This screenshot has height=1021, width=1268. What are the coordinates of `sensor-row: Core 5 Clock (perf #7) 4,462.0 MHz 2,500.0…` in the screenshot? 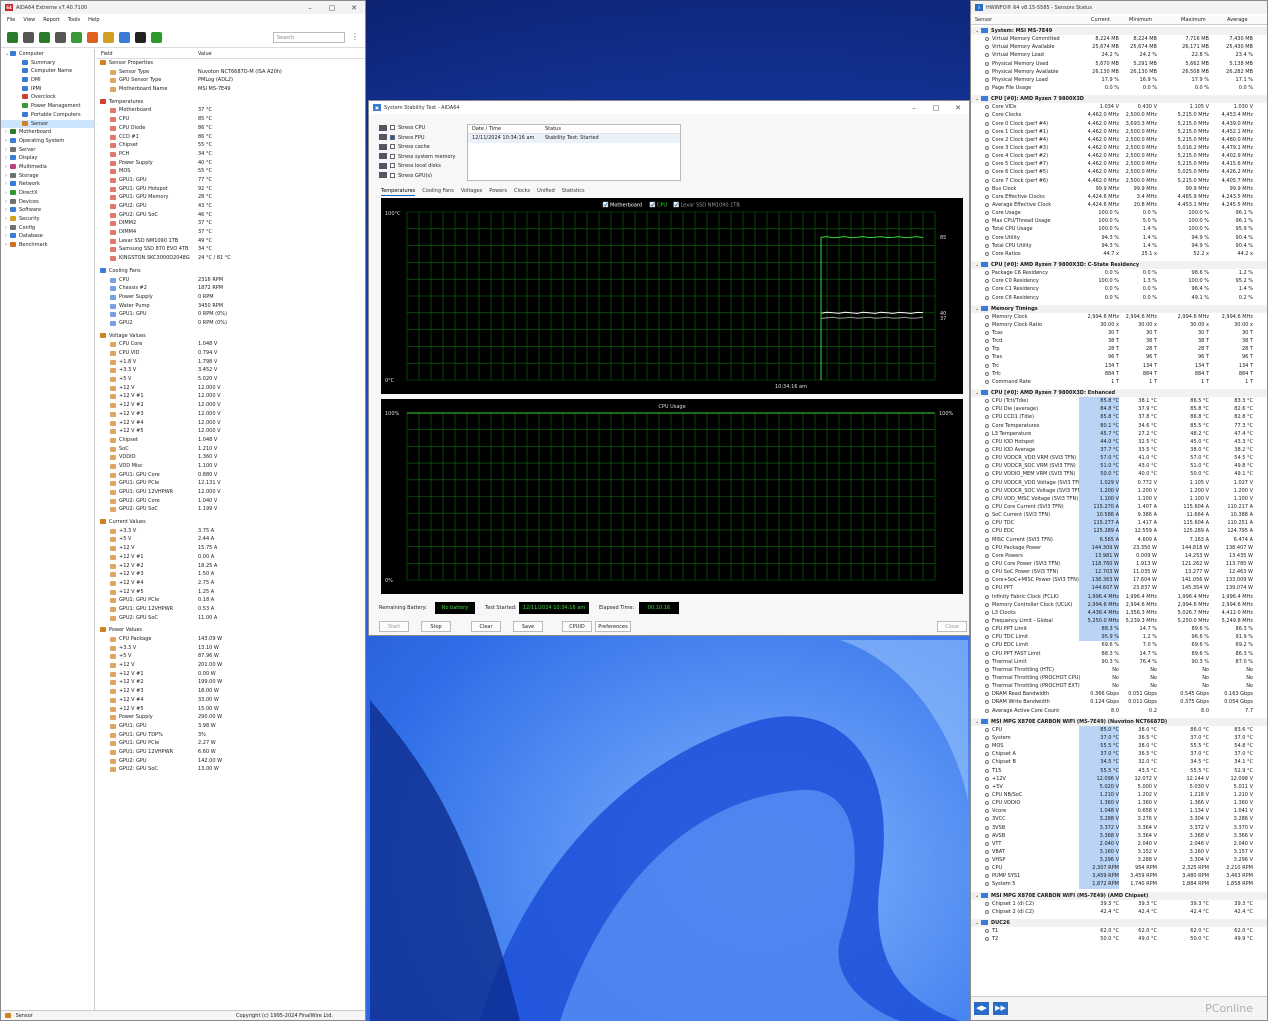 It's located at (1119, 164).